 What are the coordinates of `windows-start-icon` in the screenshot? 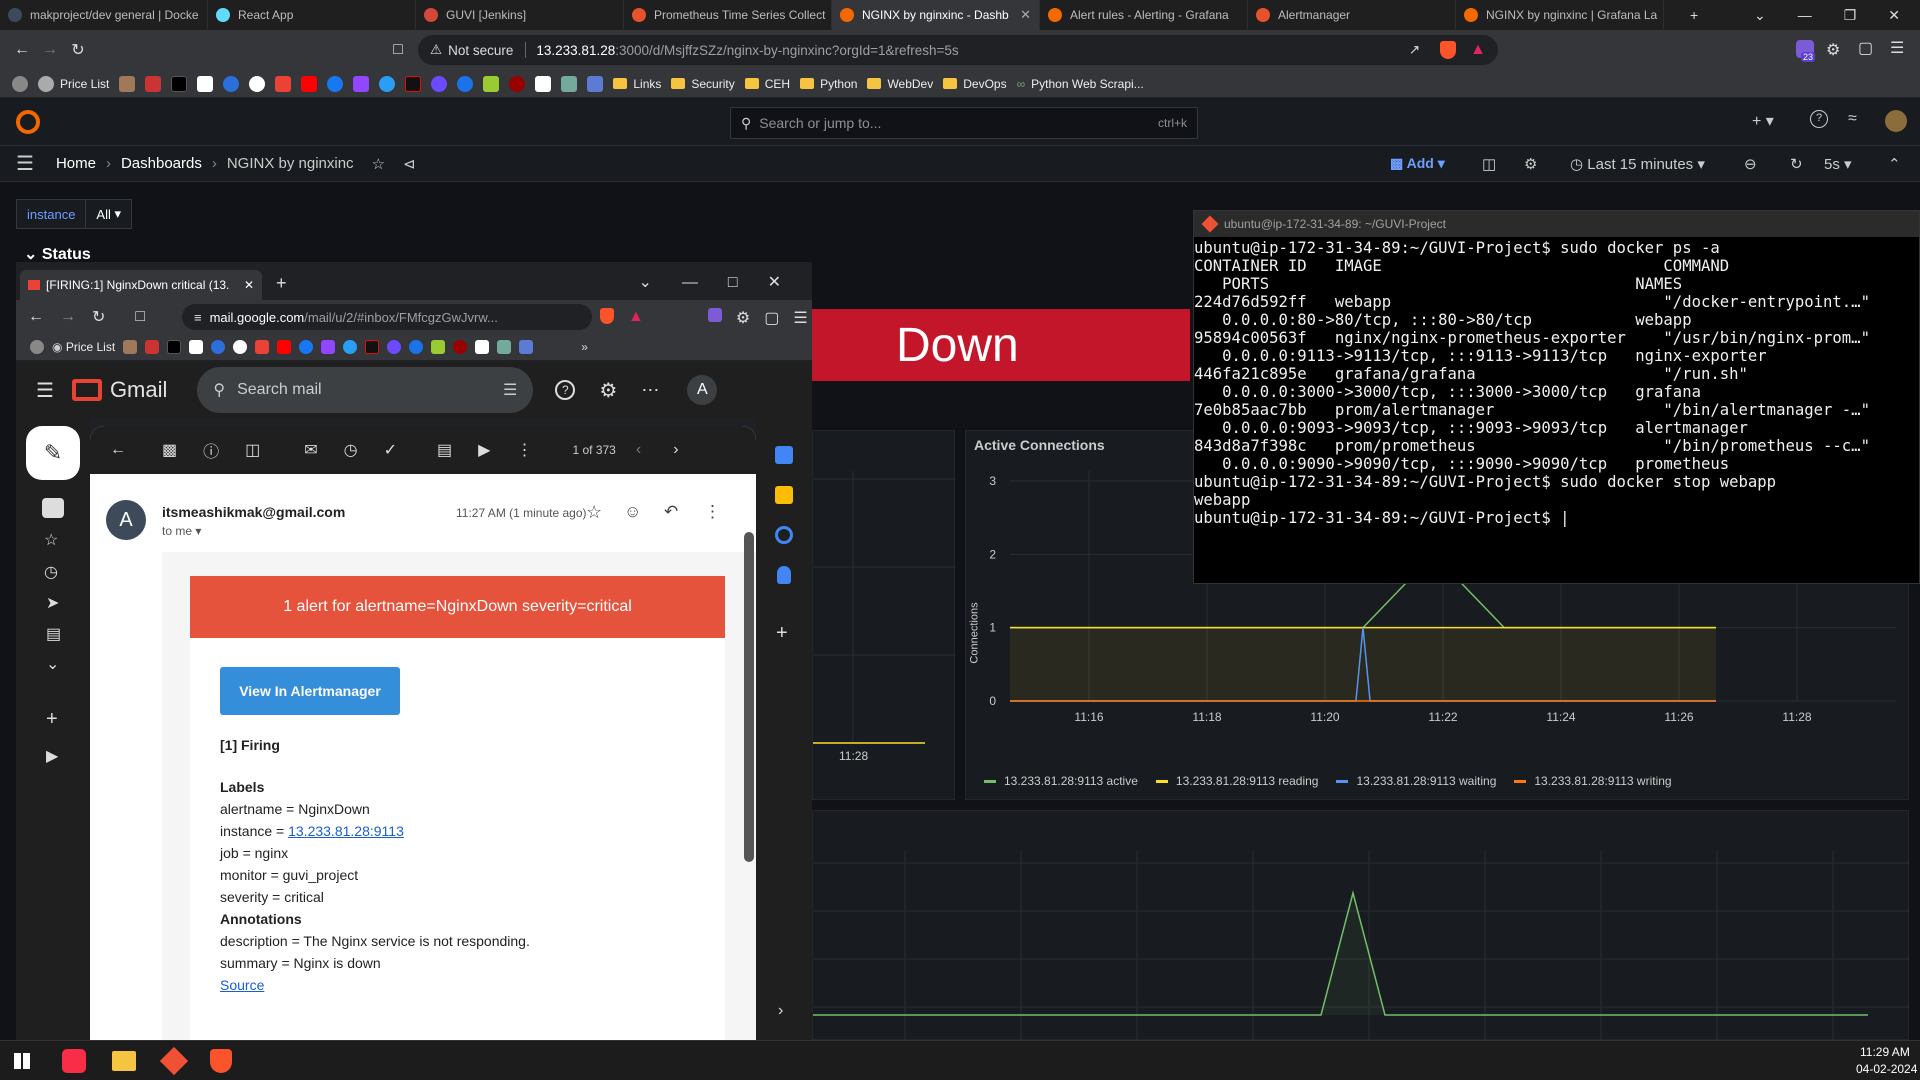 It's located at (22, 1061).